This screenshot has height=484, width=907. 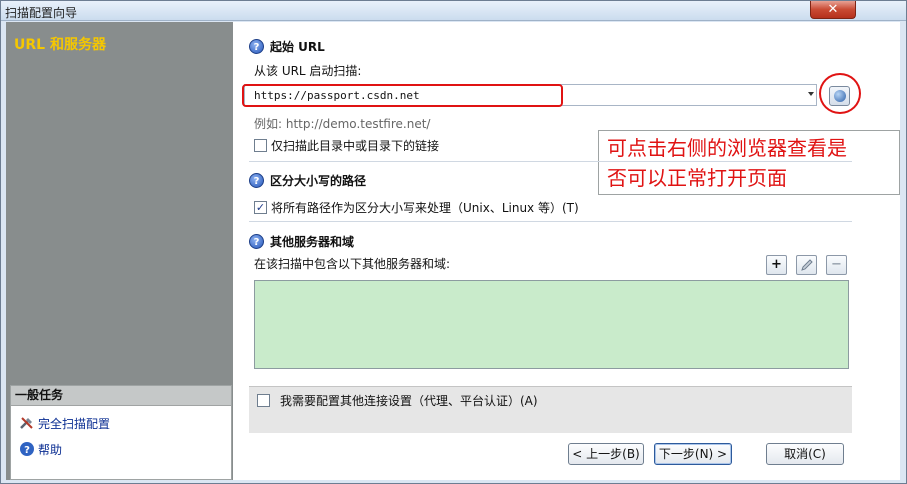 I want to click on checkbox-label: 将所有路径作为区分大小写来处理（Unix、Linux 等）(T), so click(x=425, y=208).